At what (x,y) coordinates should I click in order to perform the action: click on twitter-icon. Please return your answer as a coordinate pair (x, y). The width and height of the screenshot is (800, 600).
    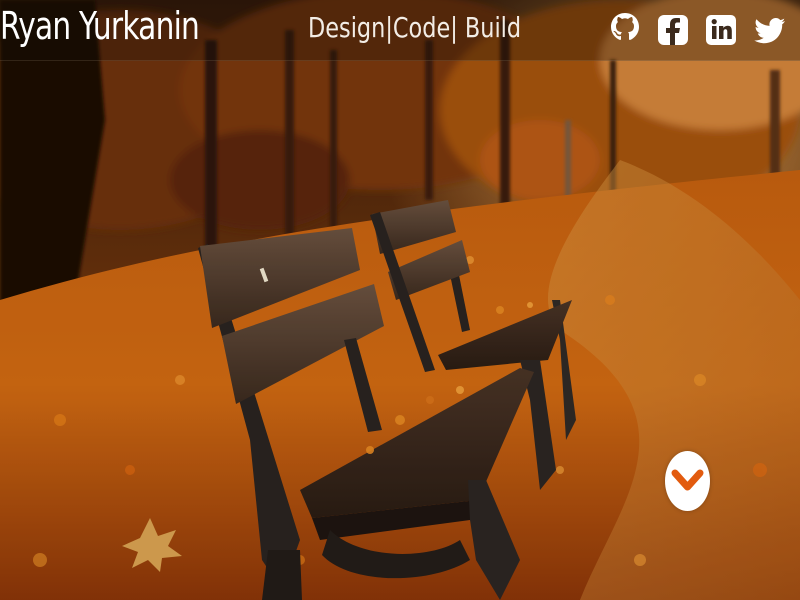
    Looking at the image, I should click on (769, 31).